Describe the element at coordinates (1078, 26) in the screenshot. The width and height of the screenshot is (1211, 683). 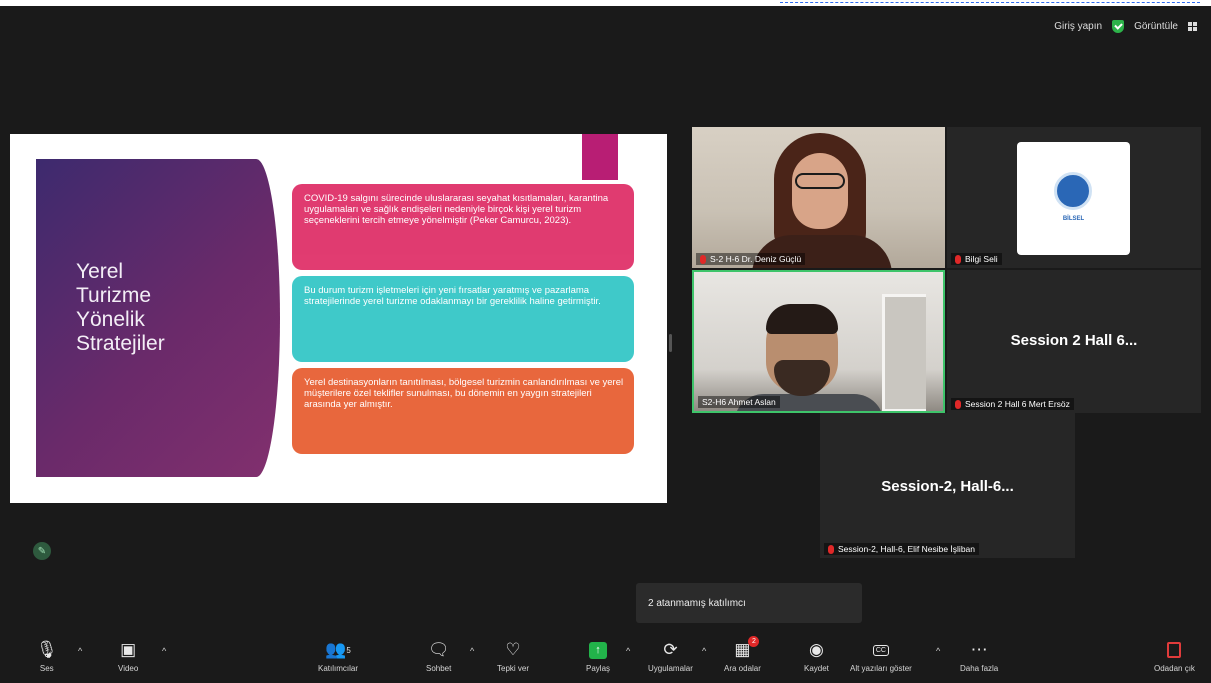
I see `sign-in-link: Giriş yapın` at that location.